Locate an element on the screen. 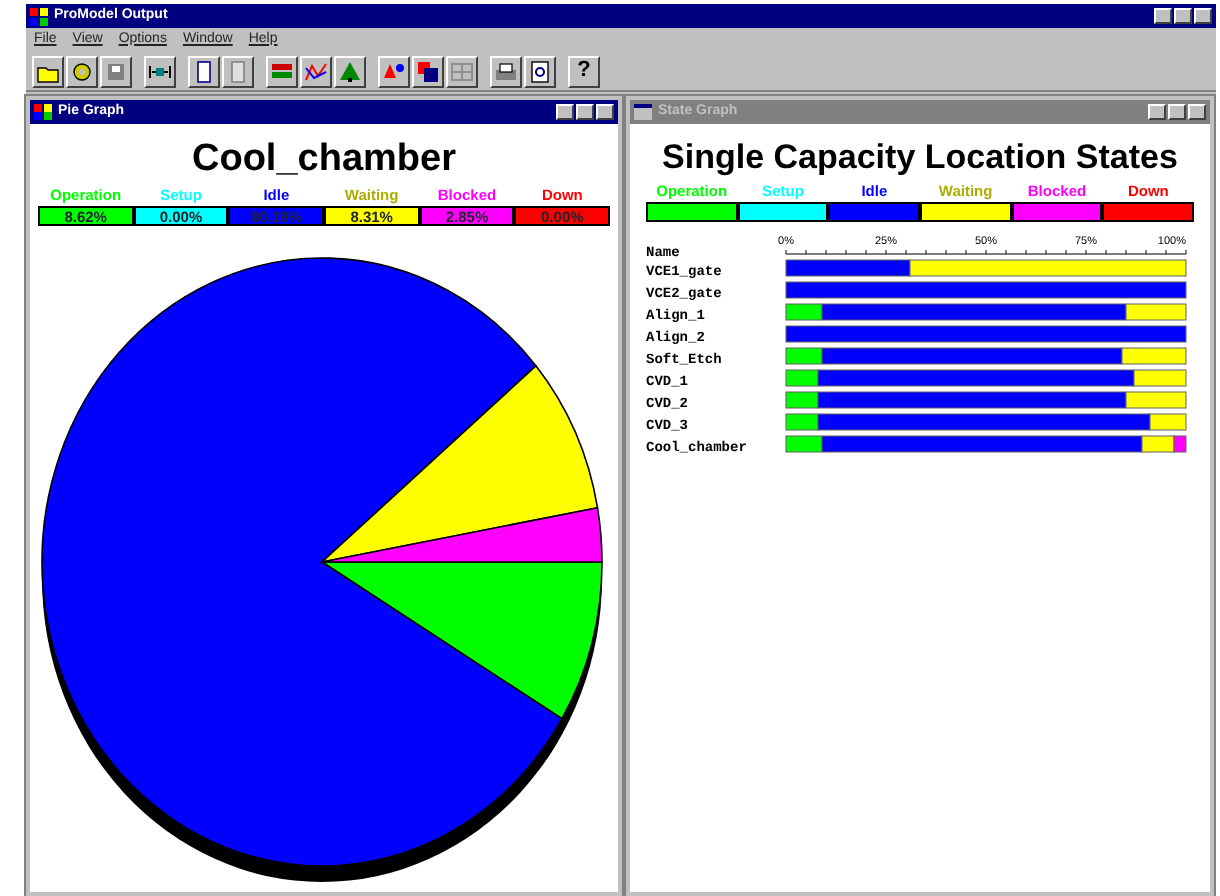 The height and width of the screenshot is (896, 1220). preview-icon is located at coordinates (540, 71).